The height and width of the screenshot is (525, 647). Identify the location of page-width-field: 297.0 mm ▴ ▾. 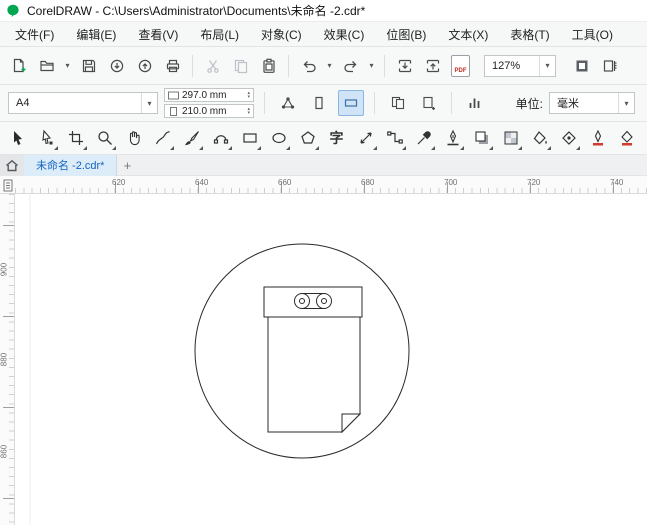
(209, 95).